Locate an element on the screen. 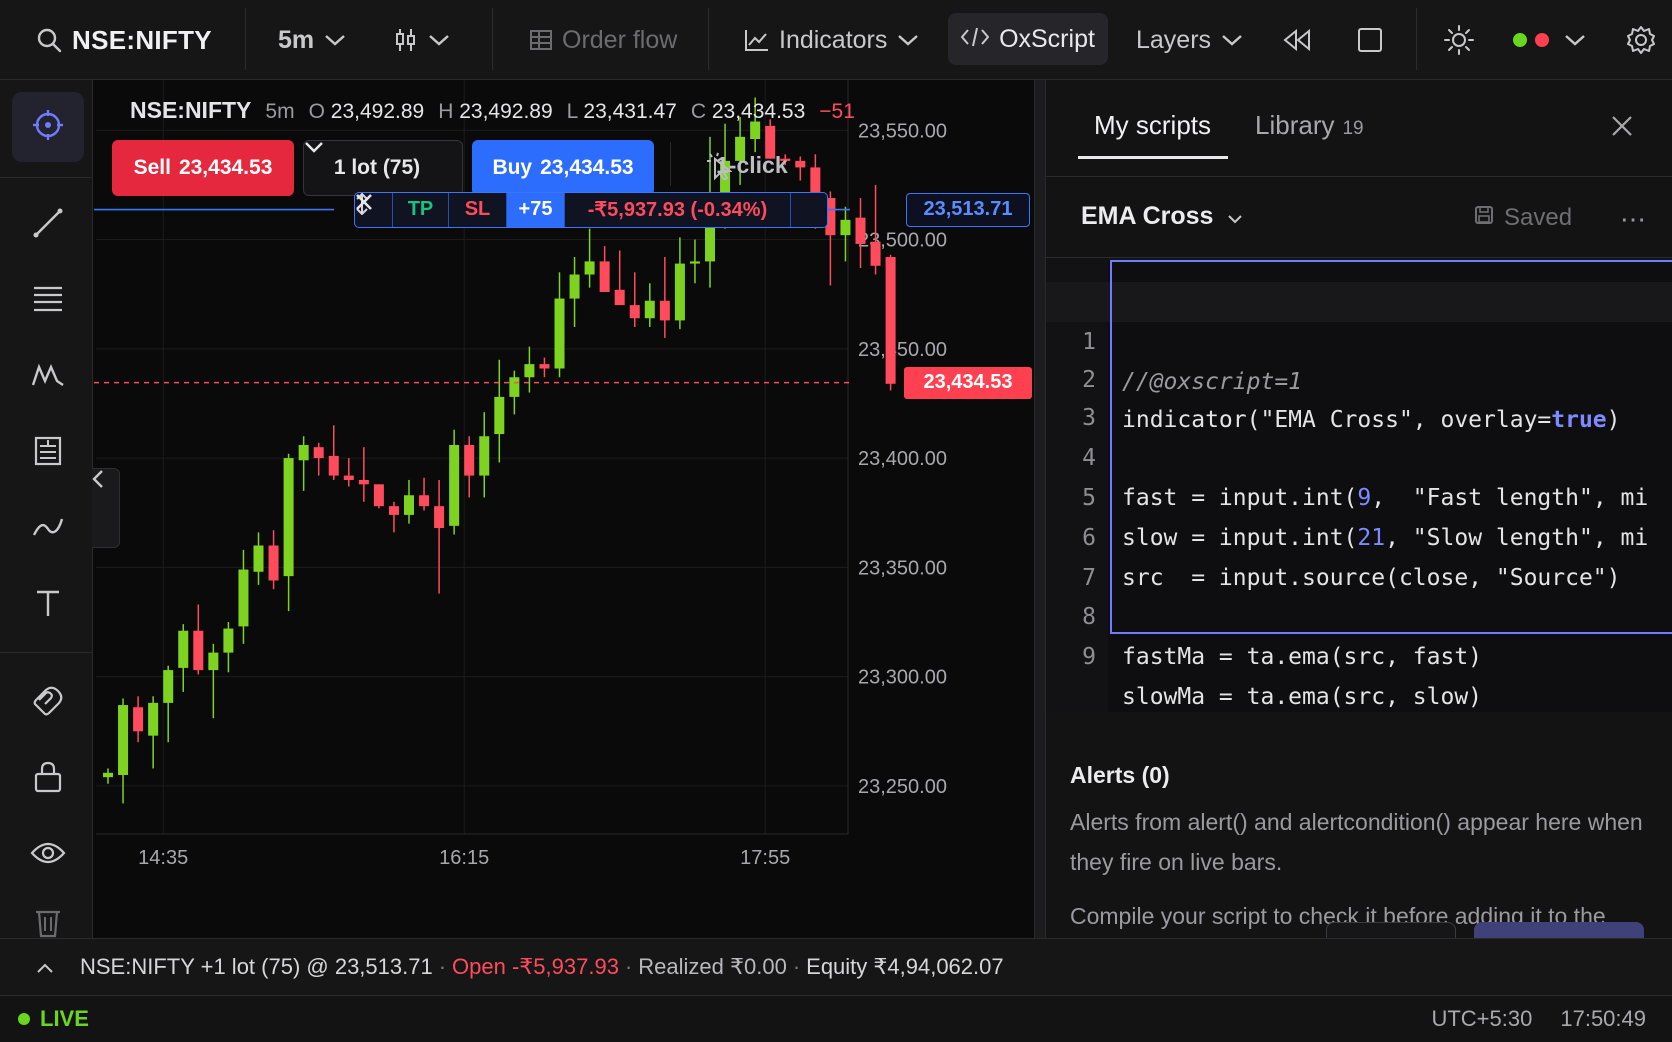  candlestick-icon is located at coordinates (406, 40).